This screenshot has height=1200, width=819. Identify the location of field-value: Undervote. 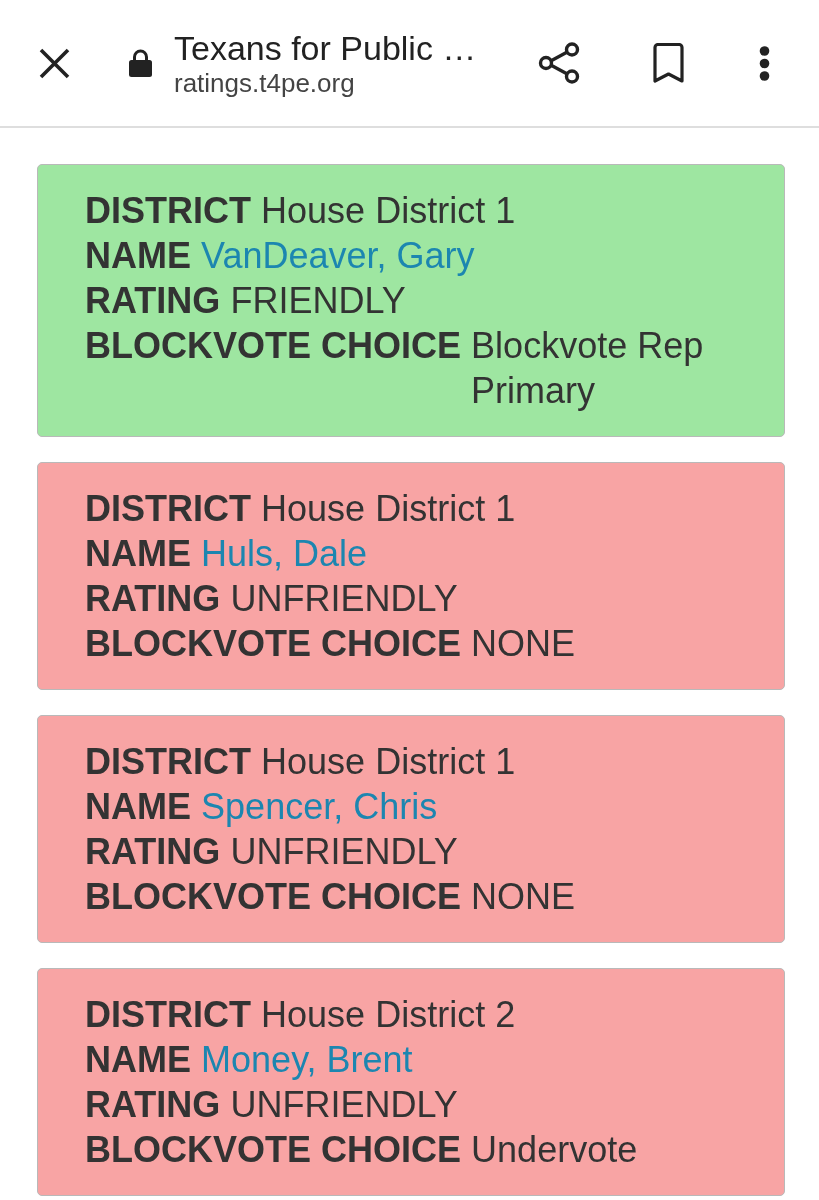
(554, 1150).